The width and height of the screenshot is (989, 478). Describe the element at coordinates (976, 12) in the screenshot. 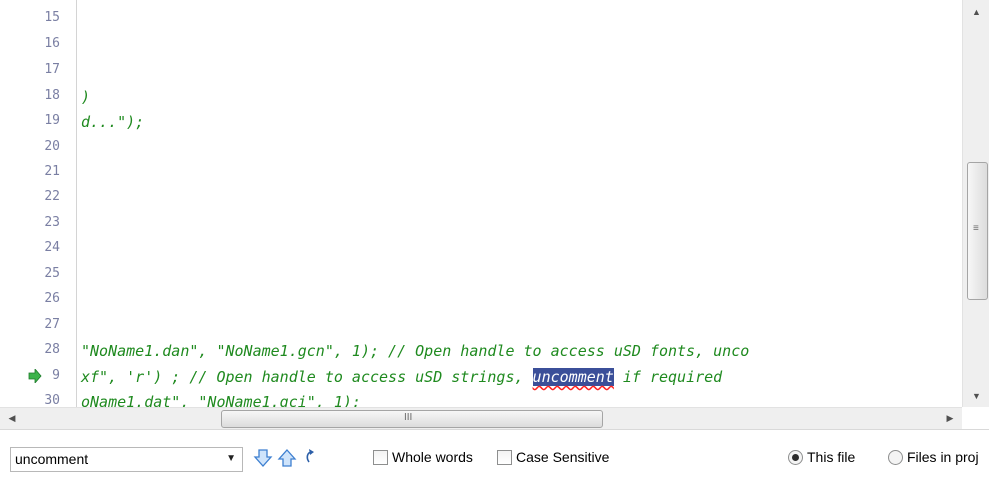

I see `scroll-up-button: ▲` at that location.